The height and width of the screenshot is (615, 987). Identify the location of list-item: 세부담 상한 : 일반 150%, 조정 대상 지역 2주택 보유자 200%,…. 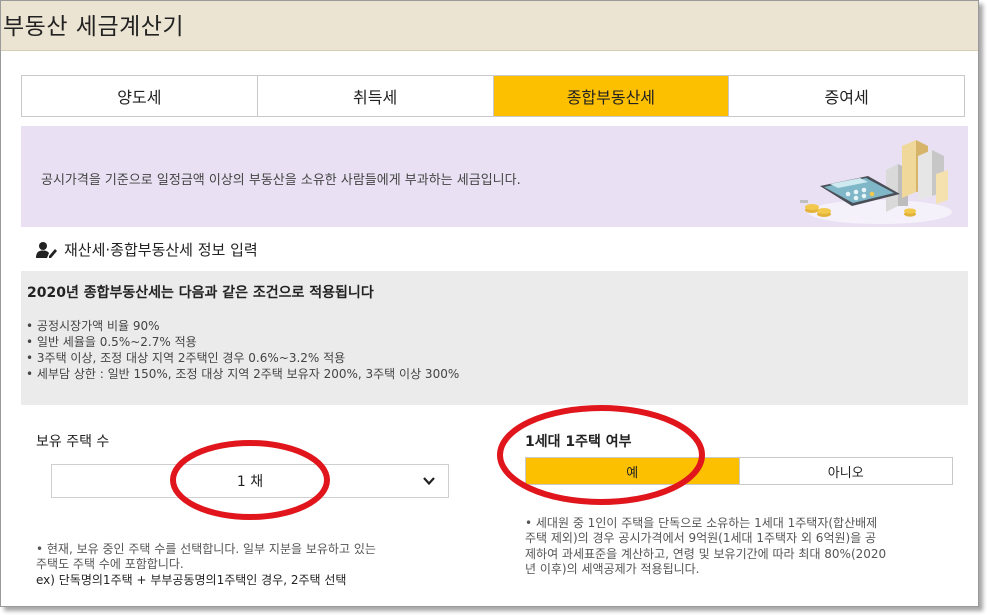
(242, 374).